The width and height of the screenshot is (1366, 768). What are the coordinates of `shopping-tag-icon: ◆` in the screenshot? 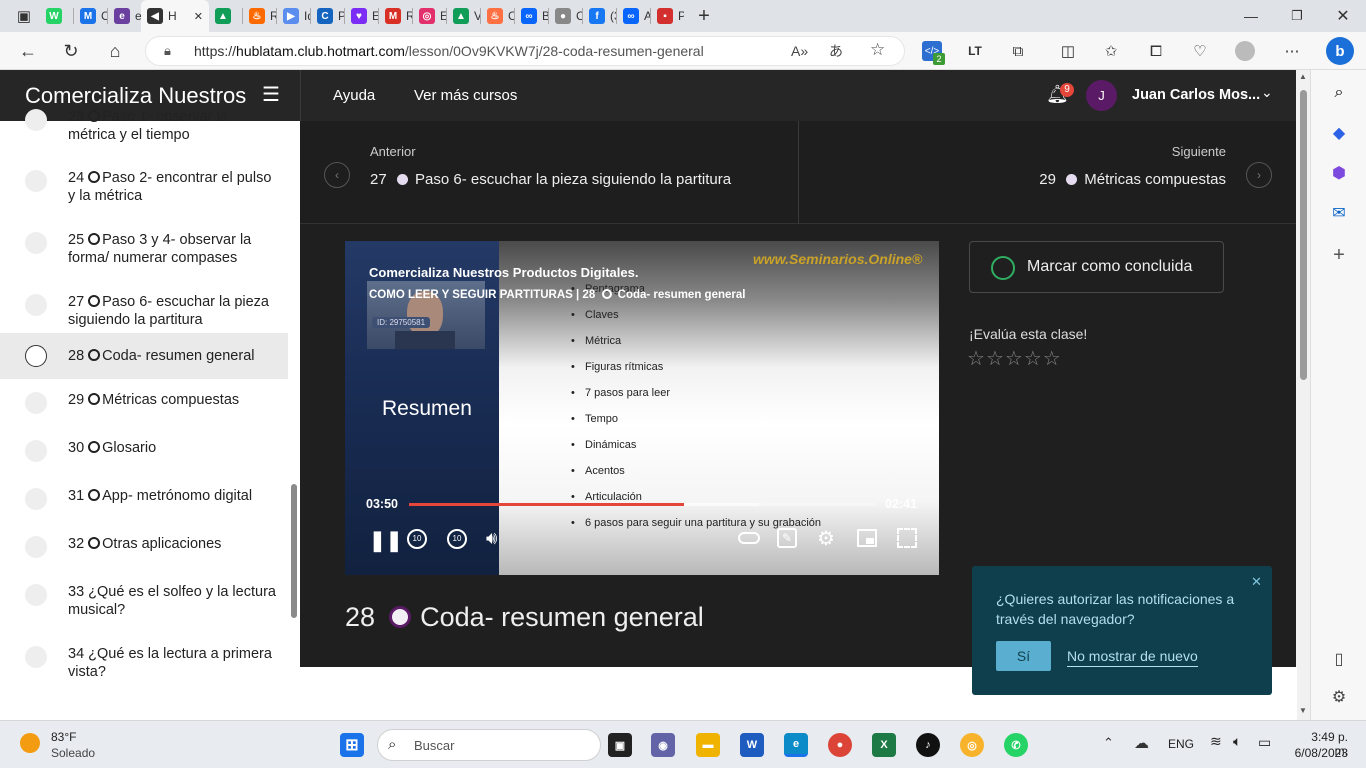 It's located at (1339, 133).